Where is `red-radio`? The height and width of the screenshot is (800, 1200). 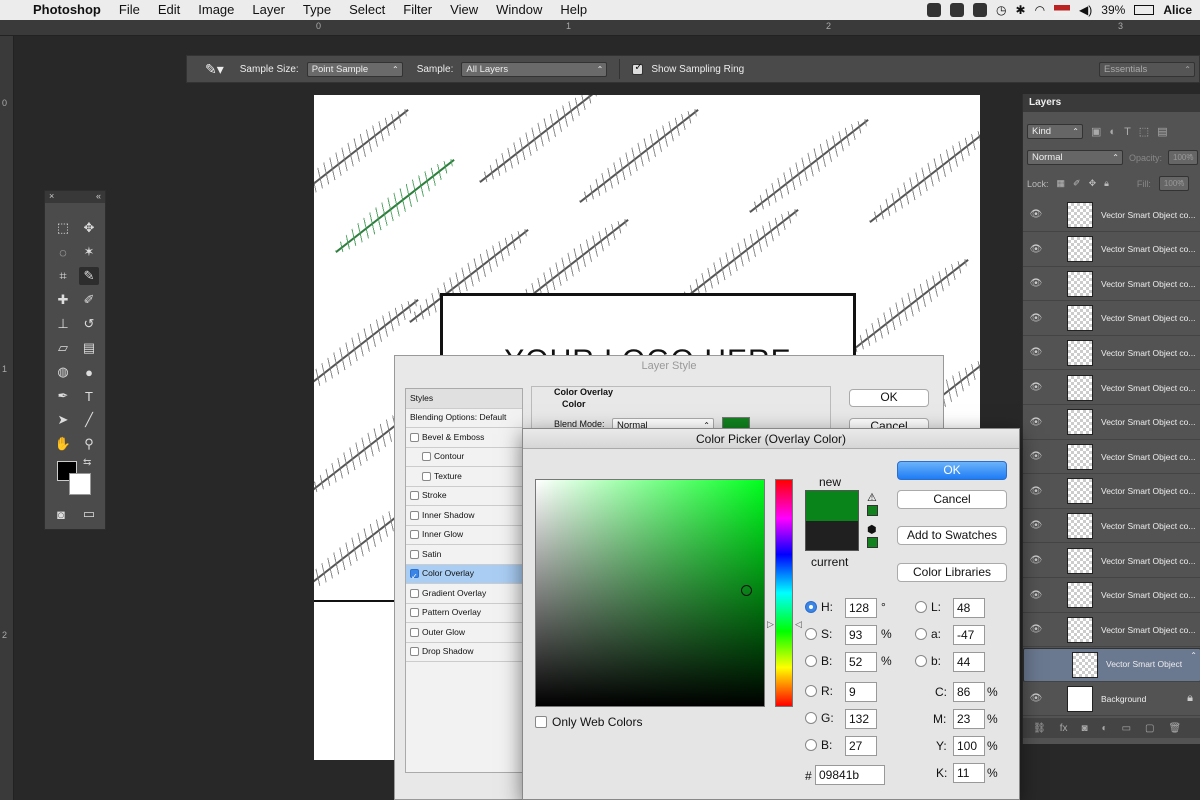 red-radio is located at coordinates (811, 691).